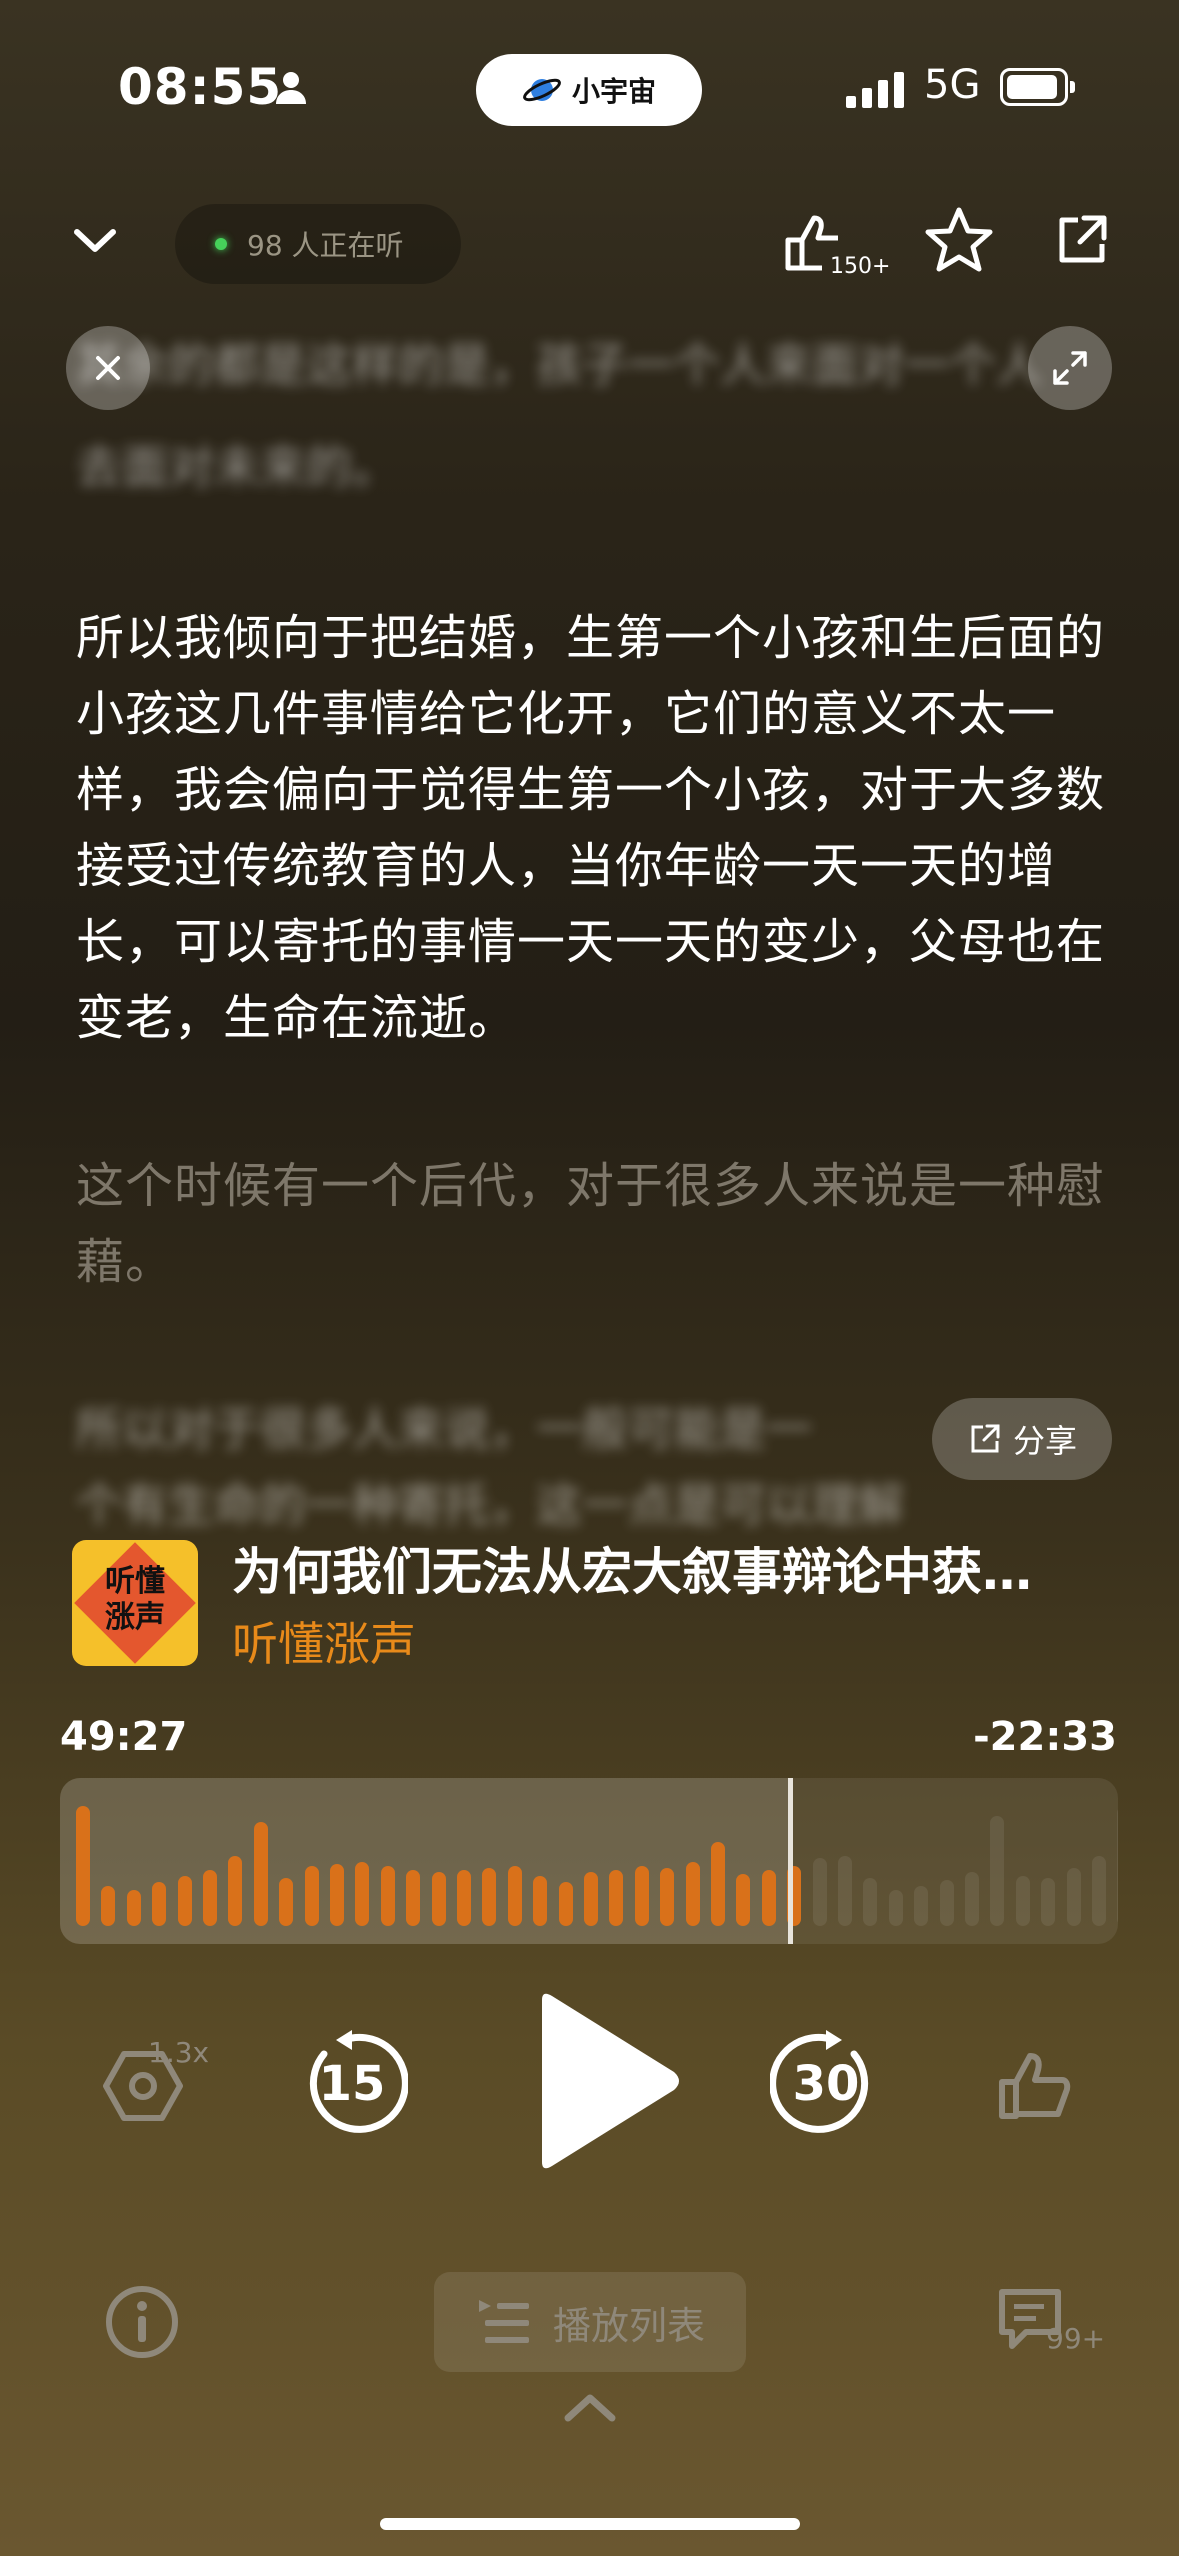 This screenshot has width=1179, height=2556. I want to click on home-indicator, so click(590, 2524).